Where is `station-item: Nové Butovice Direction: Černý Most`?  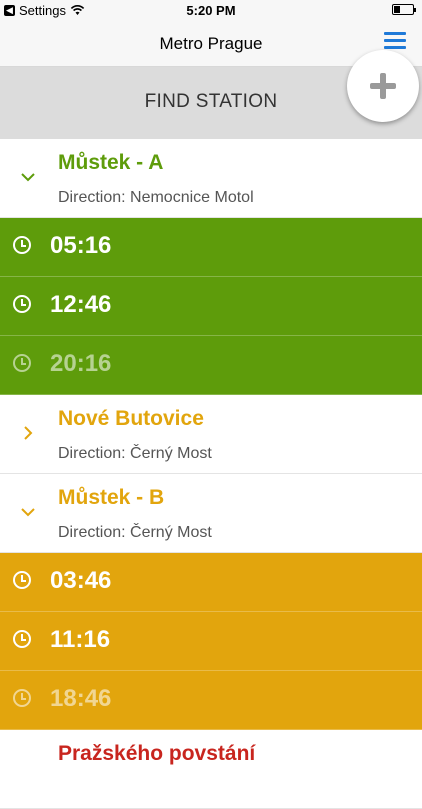
station-item: Nové Butovice Direction: Černý Most is located at coordinates (211, 434).